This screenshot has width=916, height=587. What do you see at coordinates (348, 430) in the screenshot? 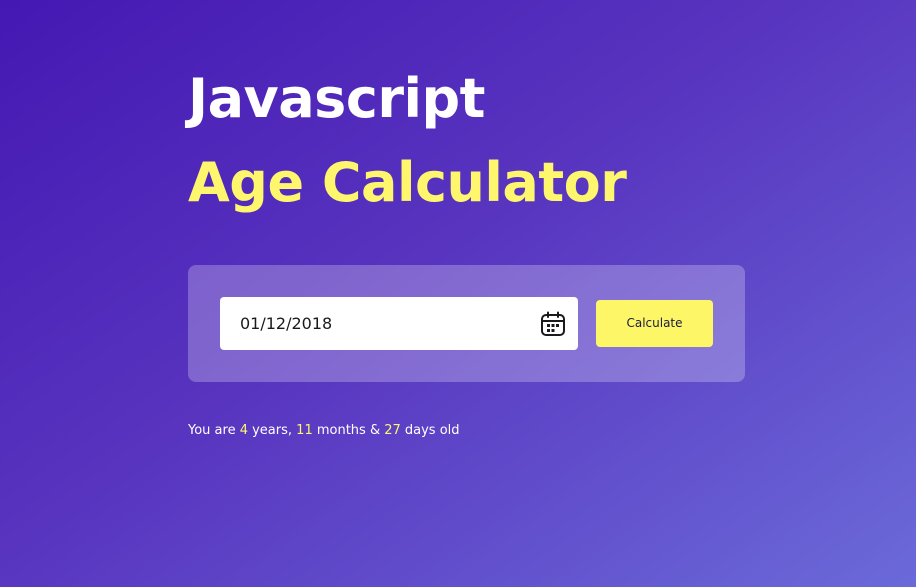
I see `result-months-label: months &` at bounding box center [348, 430].